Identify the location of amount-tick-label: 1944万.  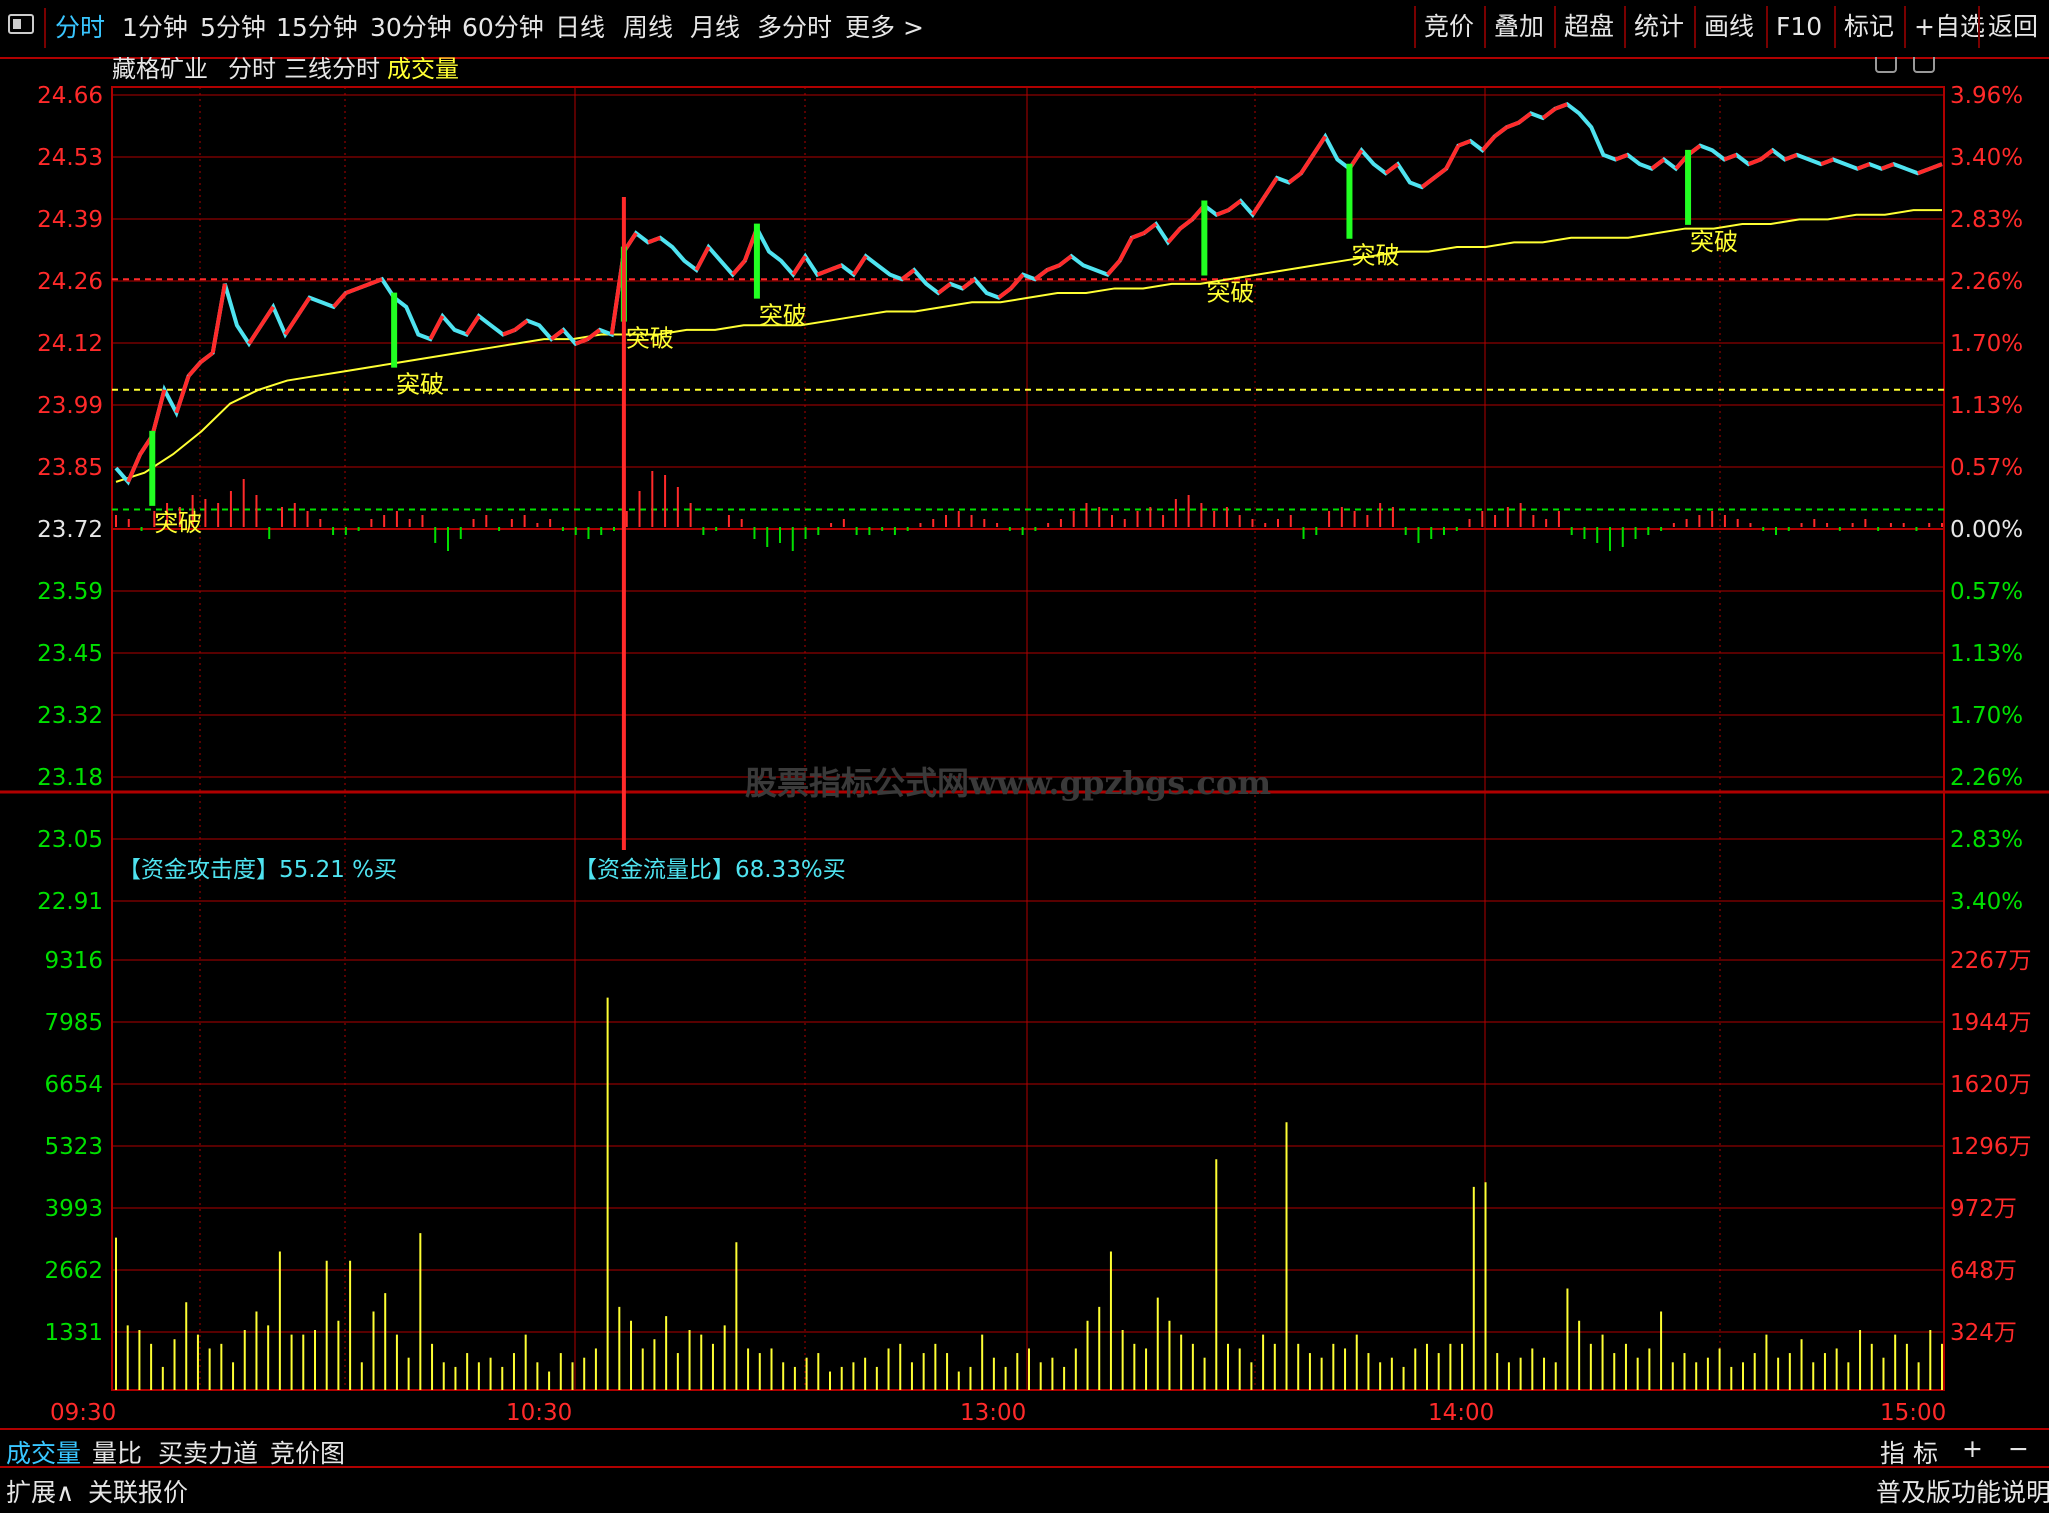
(1991, 1023).